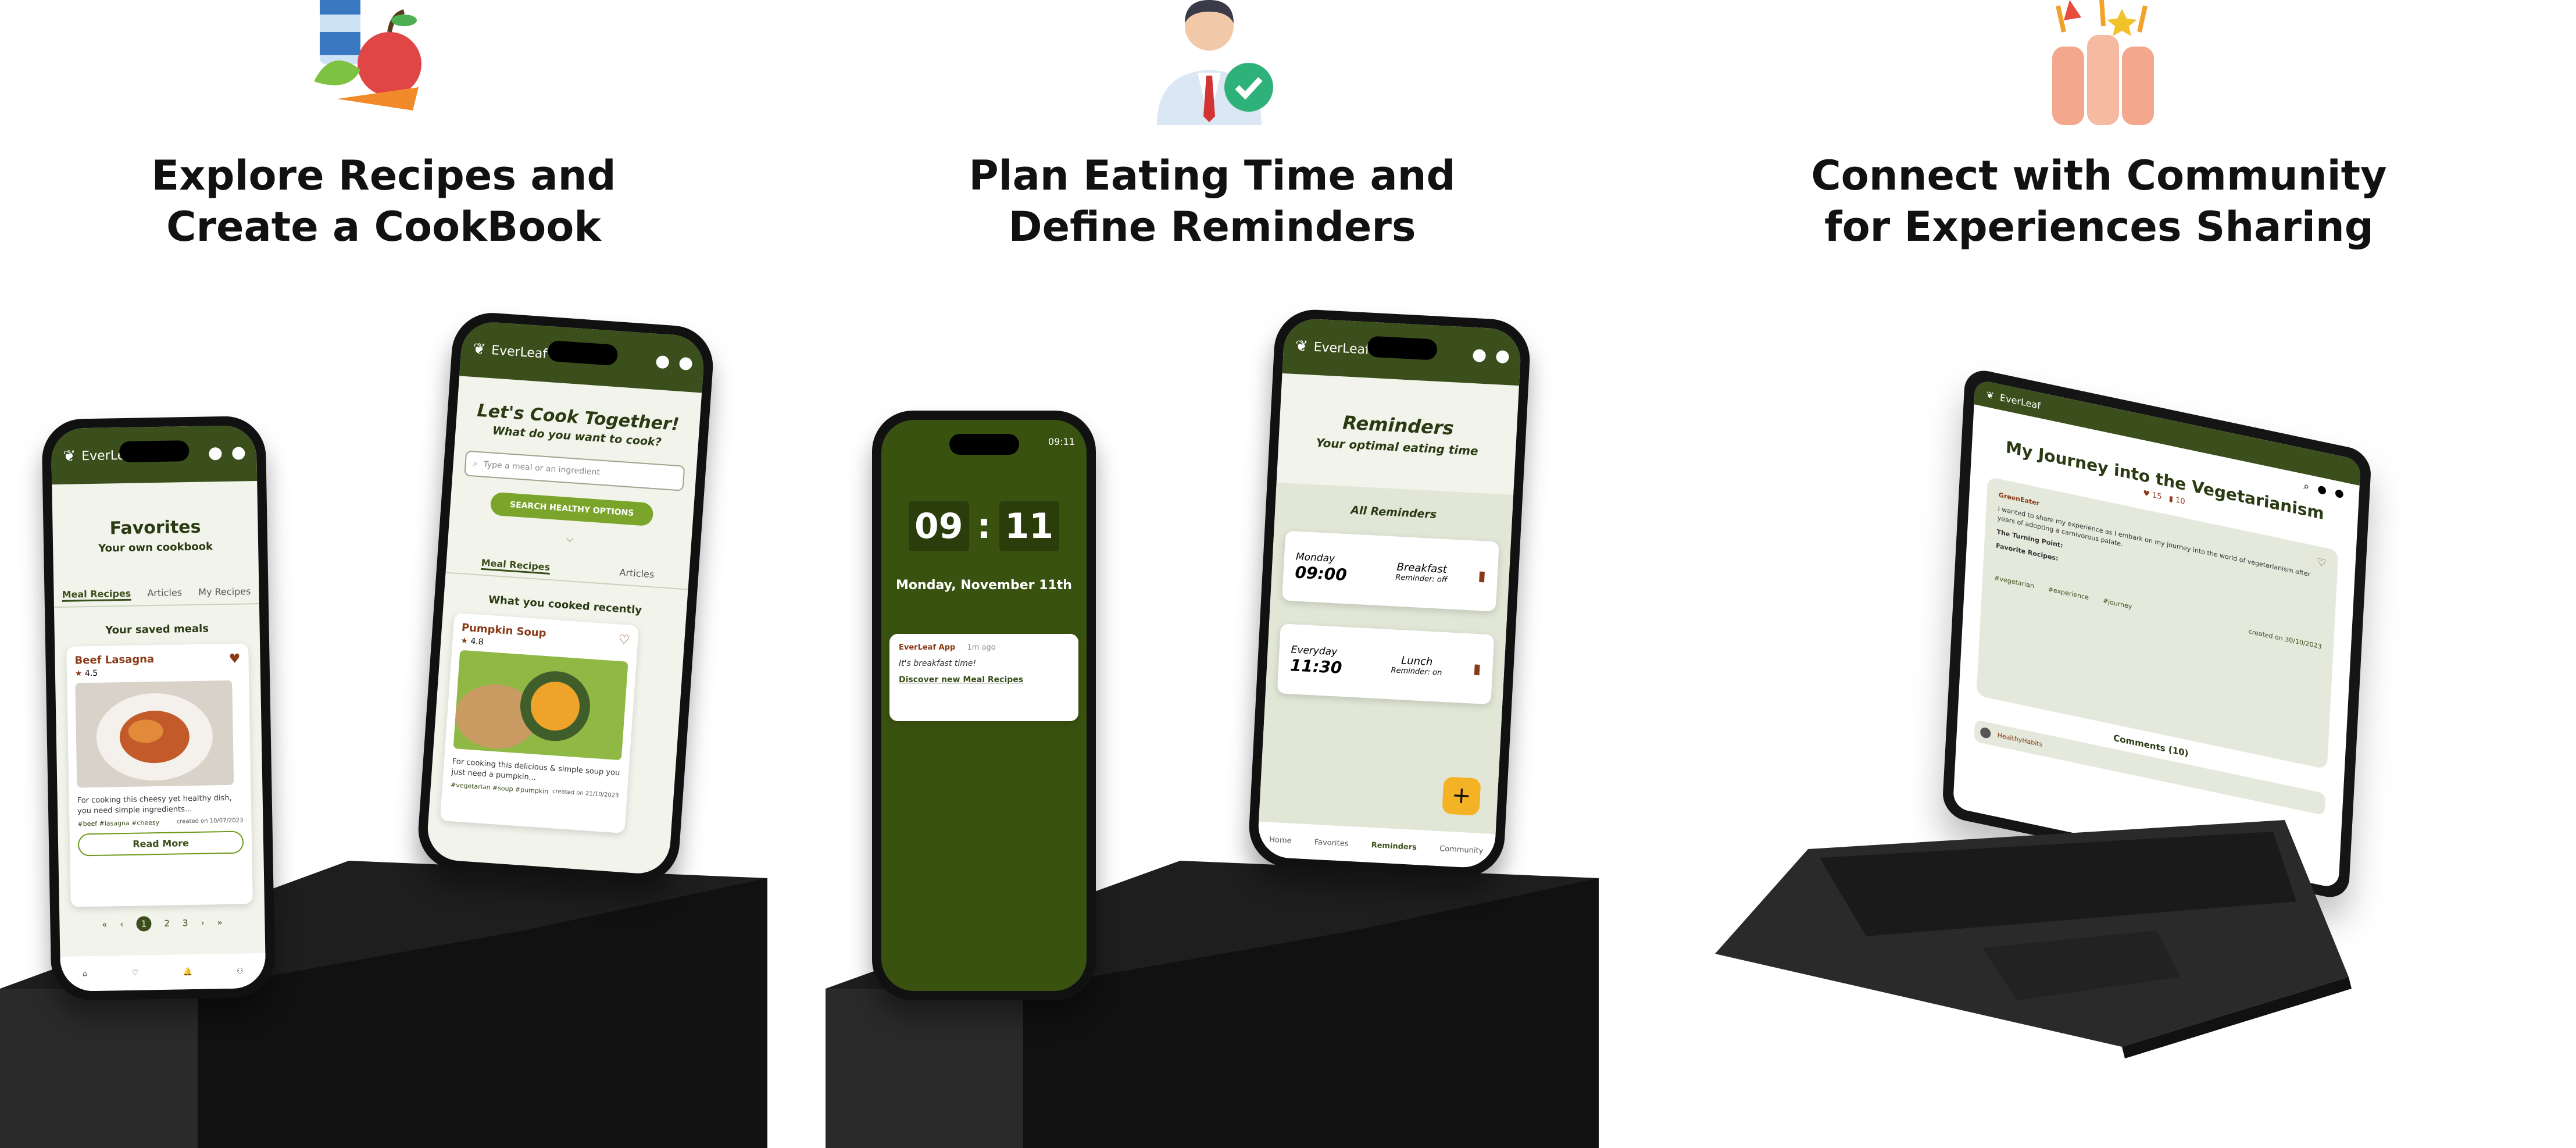 Image resolution: width=2576 pixels, height=1148 pixels. I want to click on reminder-card-lunch: Everyday 11:30 Lunch Reminder: on ▮, so click(1386, 664).